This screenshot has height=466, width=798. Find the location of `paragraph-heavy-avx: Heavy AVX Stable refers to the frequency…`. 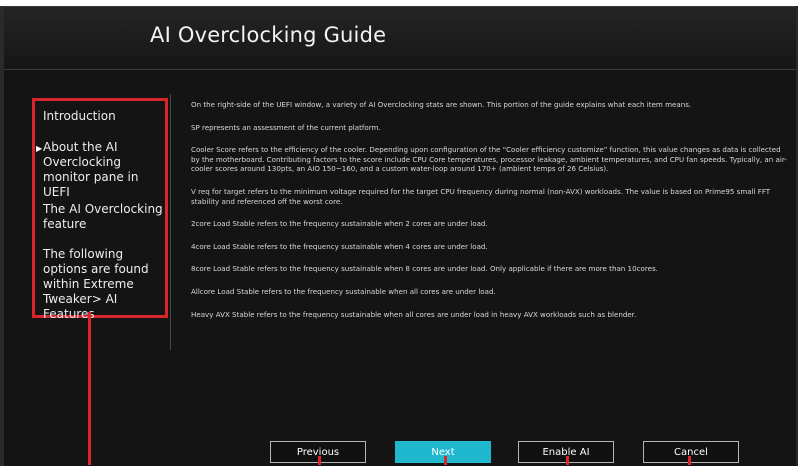

paragraph-heavy-avx: Heavy AVX Stable refers to the frequency… is located at coordinates (414, 314).